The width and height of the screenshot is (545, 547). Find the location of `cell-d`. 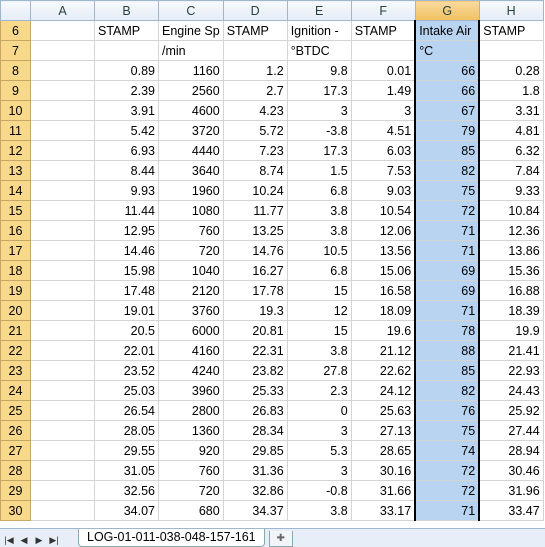

cell-d is located at coordinates (255, 50).